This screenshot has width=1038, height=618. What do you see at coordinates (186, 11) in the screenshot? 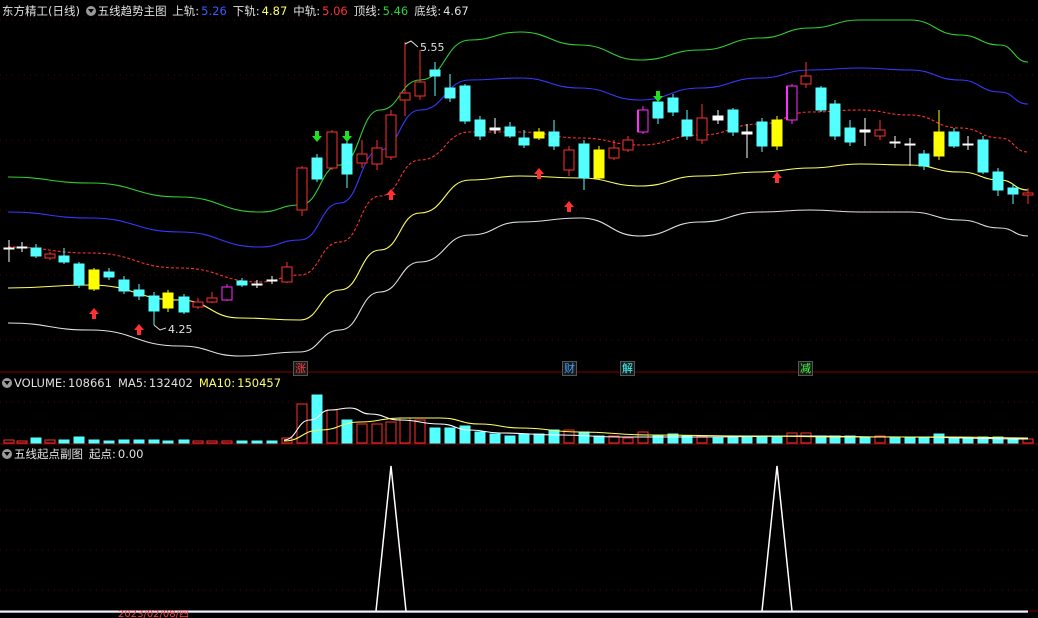
I see `main-item-label-0: 上轨:` at bounding box center [186, 11].